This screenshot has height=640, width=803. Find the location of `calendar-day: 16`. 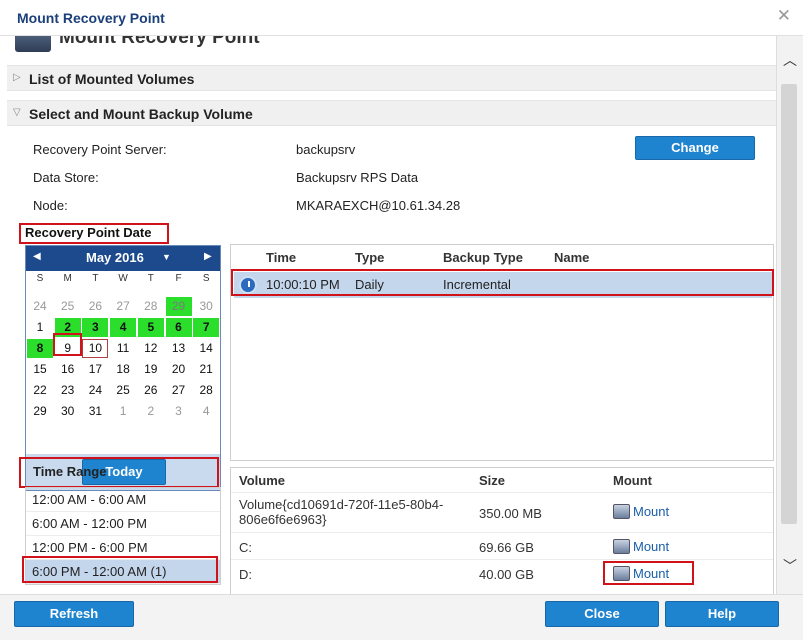

calendar-day: 16 is located at coordinates (68, 369).